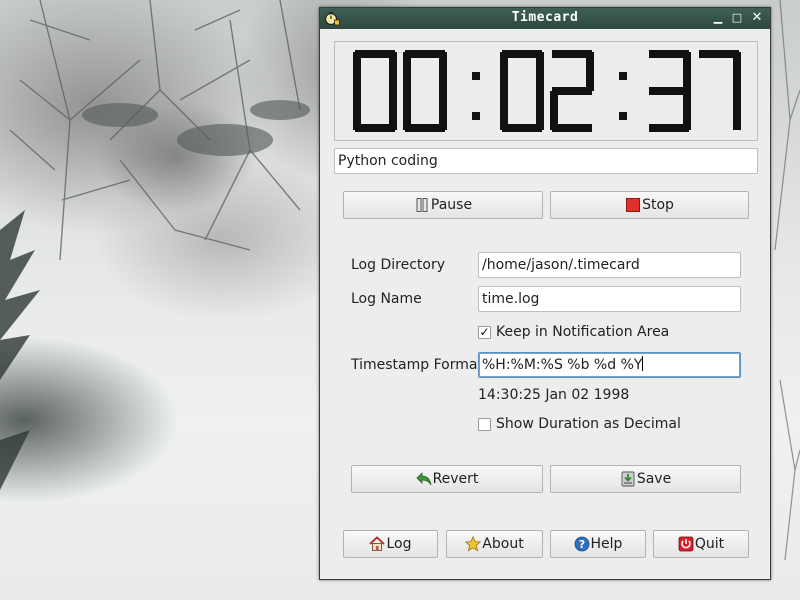 This screenshot has width=800, height=600. I want to click on show-duration-decimal-label: Show Duration as Decimal, so click(588, 424).